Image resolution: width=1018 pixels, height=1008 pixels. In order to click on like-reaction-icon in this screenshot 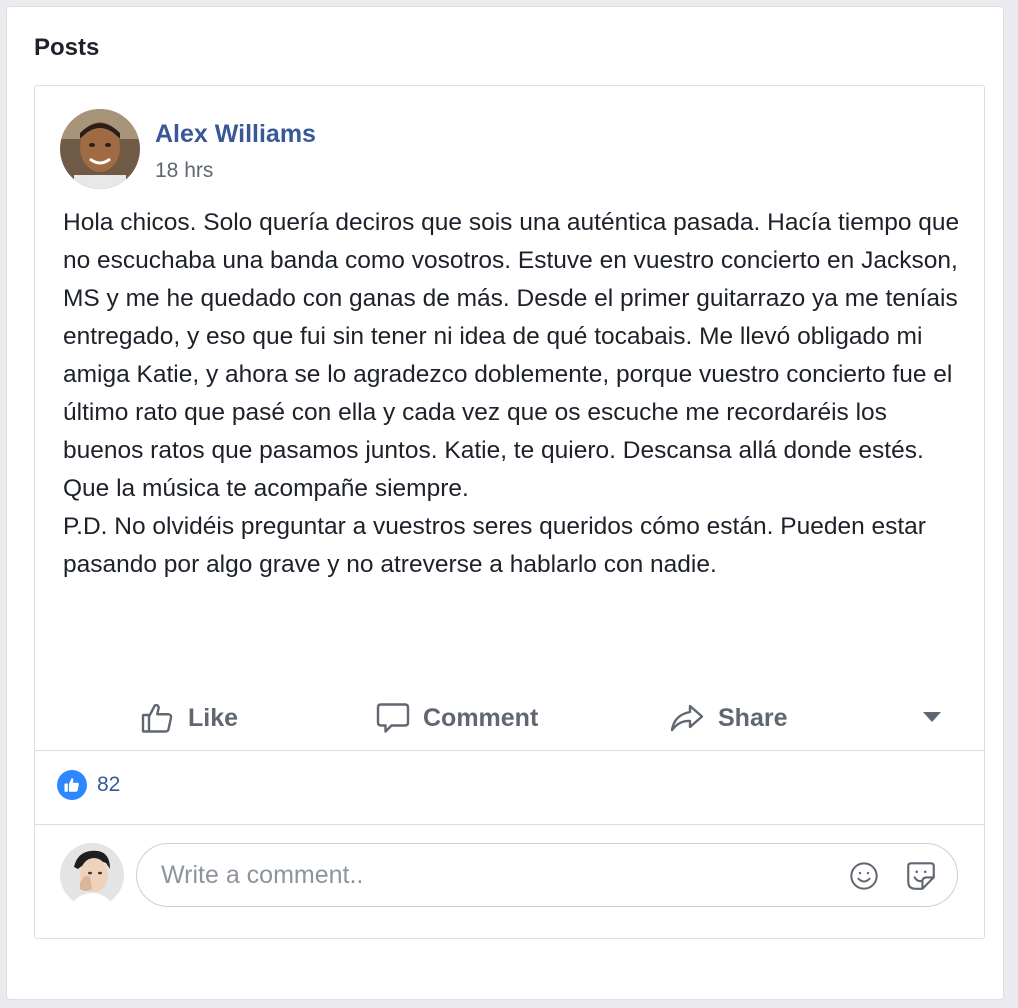, I will do `click(72, 785)`.